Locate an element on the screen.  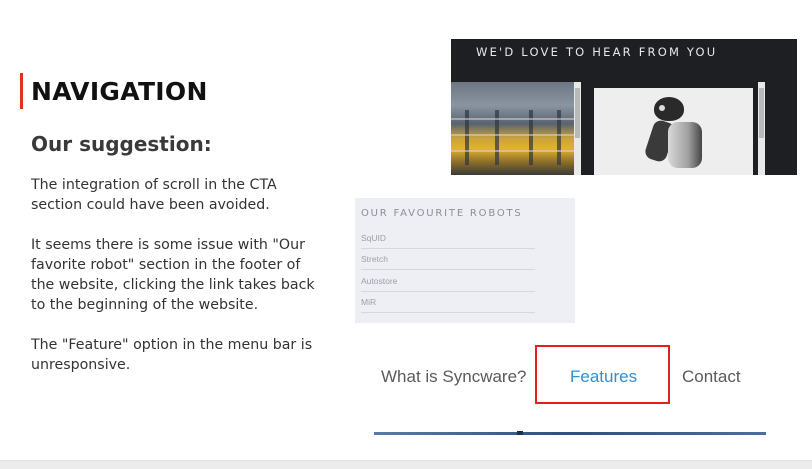
page-title: NAVIGATION is located at coordinates (119, 91).